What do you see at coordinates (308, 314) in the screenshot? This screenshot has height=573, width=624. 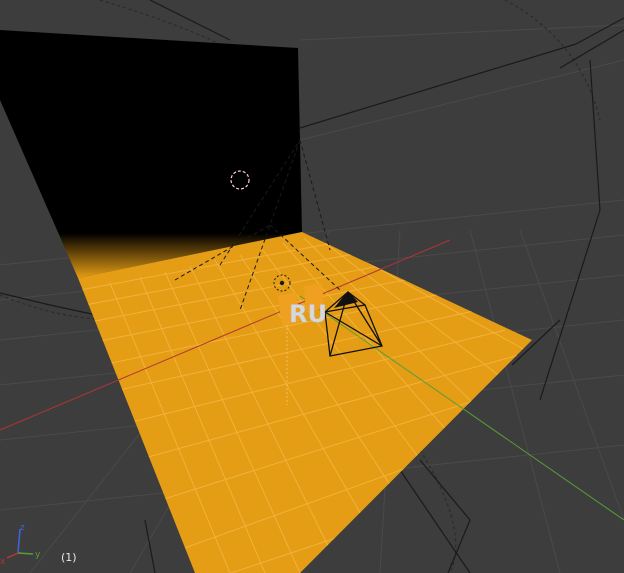 I see `text-object-label: RU` at bounding box center [308, 314].